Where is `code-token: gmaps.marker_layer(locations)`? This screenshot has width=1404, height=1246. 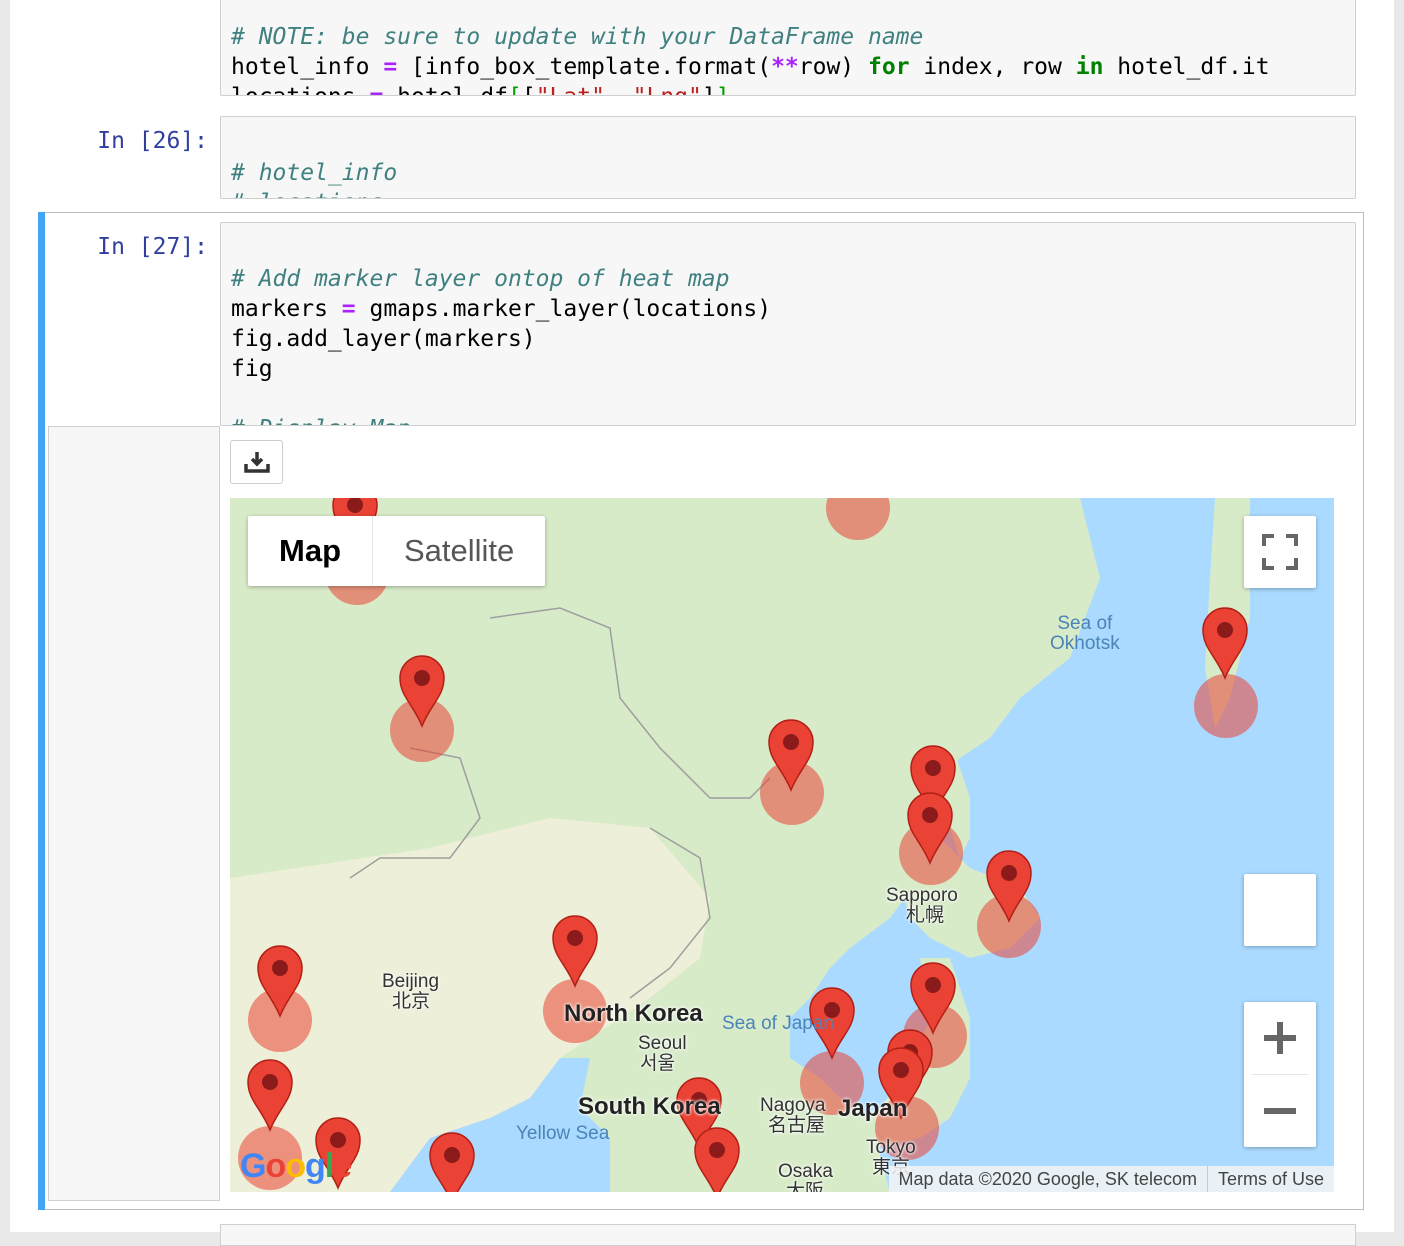 code-token: gmaps.marker_layer(locations) is located at coordinates (563, 309).